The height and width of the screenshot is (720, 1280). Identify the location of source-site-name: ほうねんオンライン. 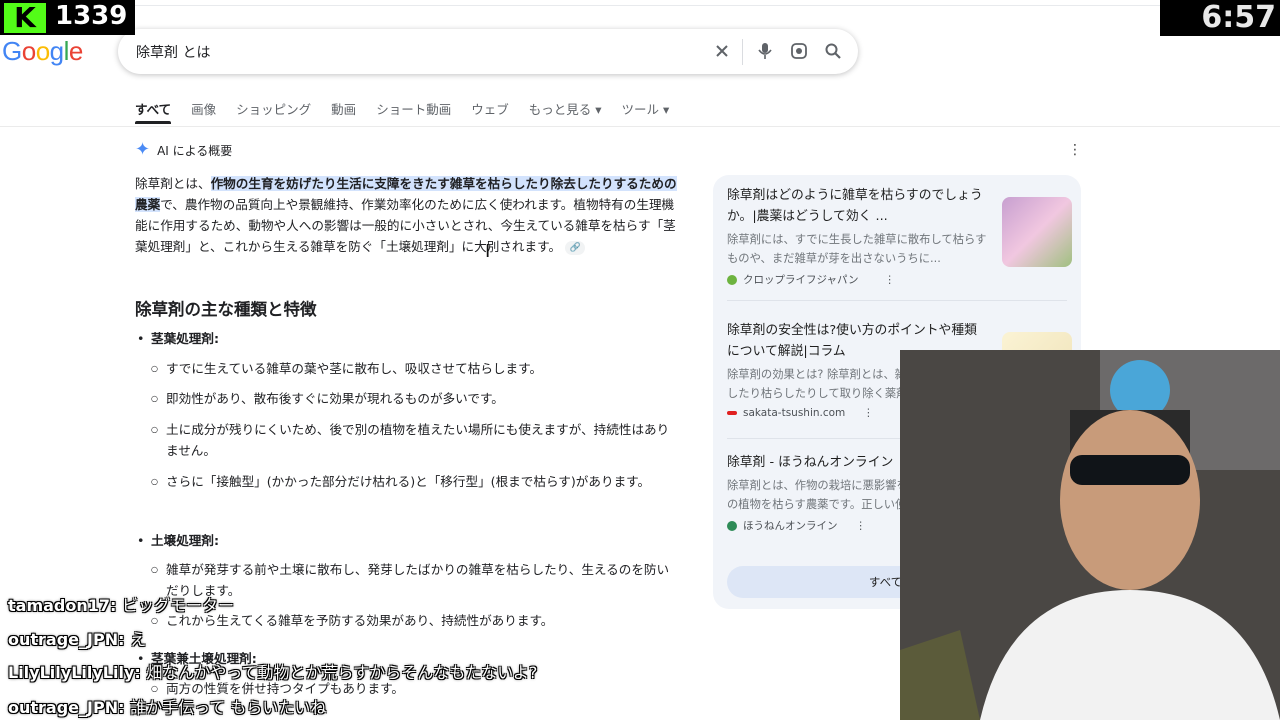
(790, 526).